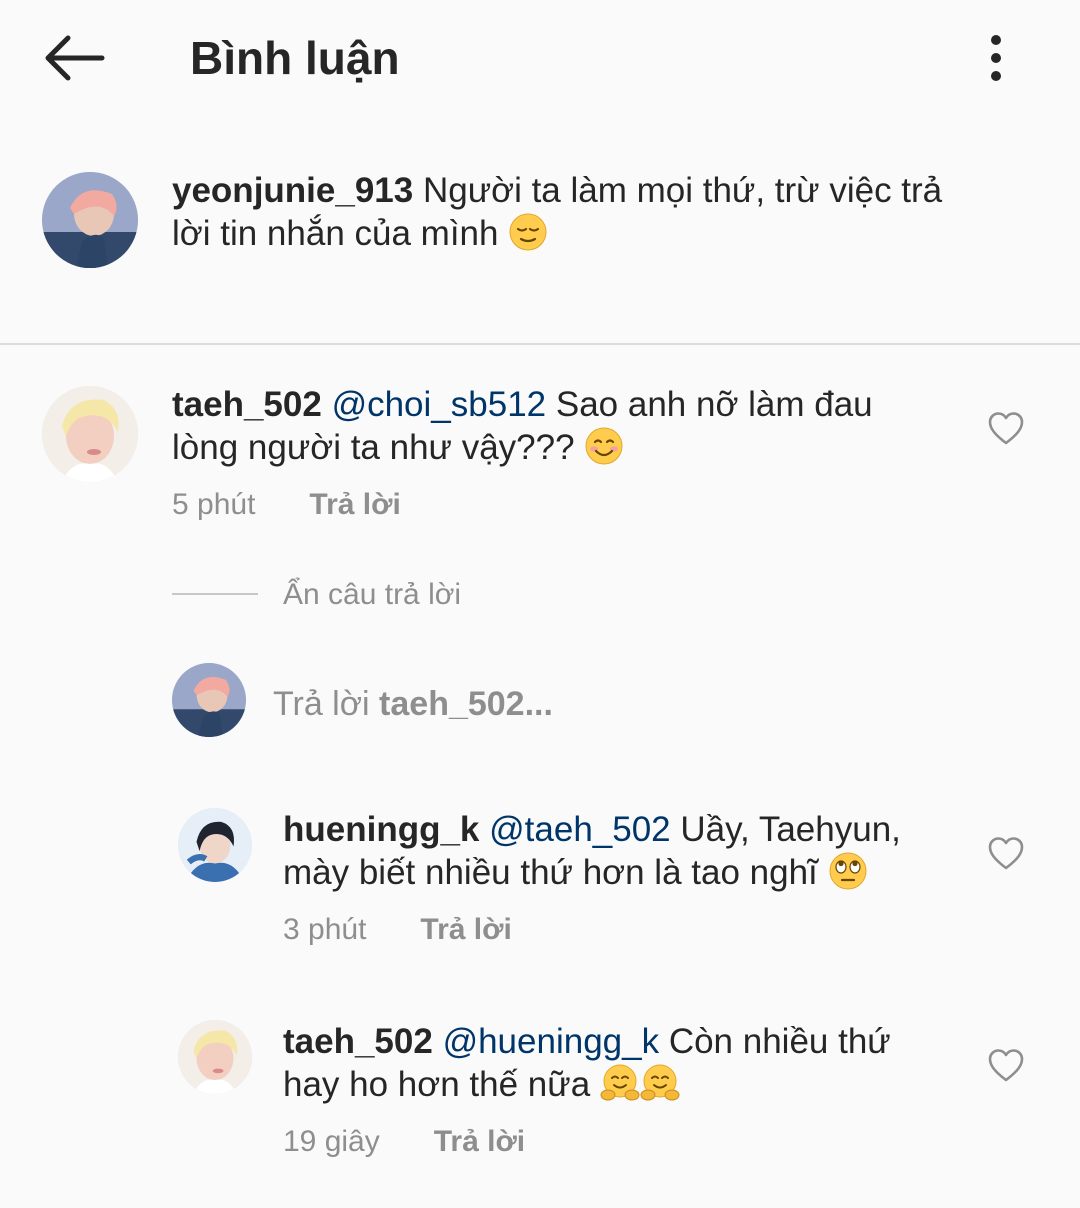  What do you see at coordinates (209, 700) in the screenshot?
I see `current-user-avatar` at bounding box center [209, 700].